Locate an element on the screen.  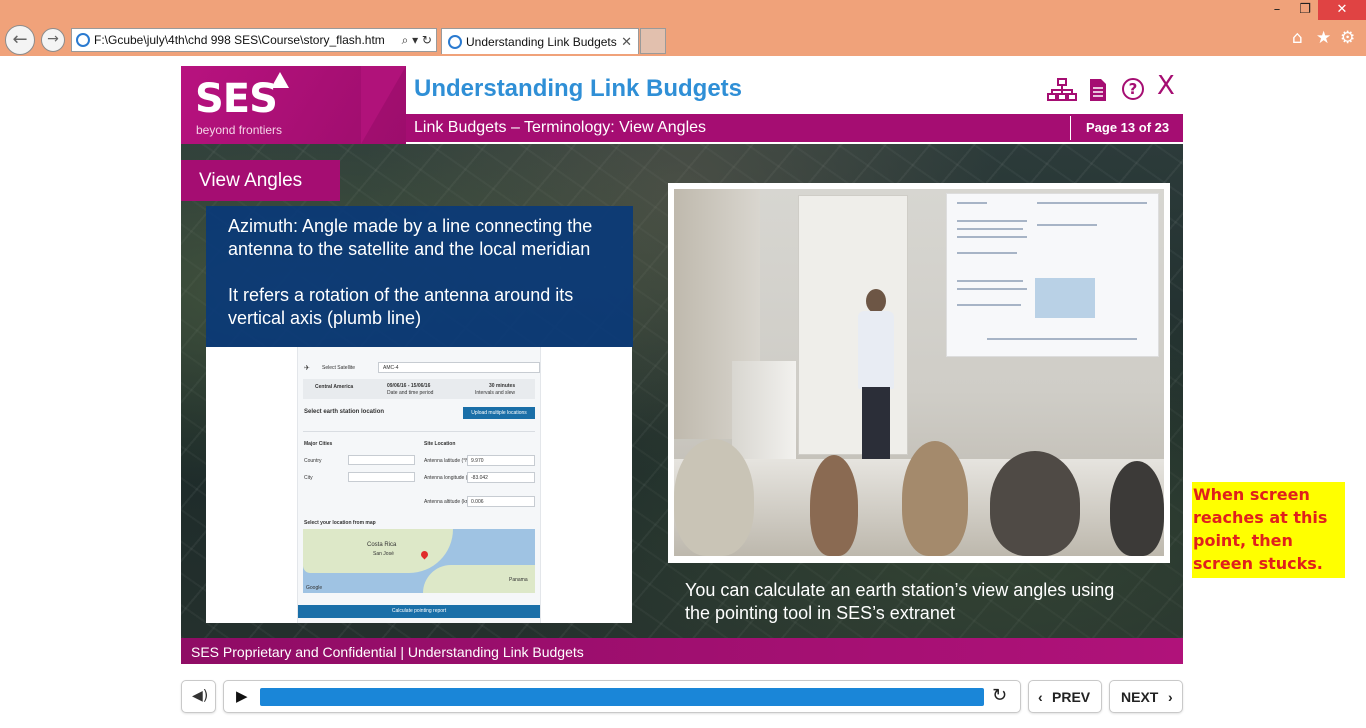
tab-title: Understanding Link Budgets is located at coordinates (541, 42).